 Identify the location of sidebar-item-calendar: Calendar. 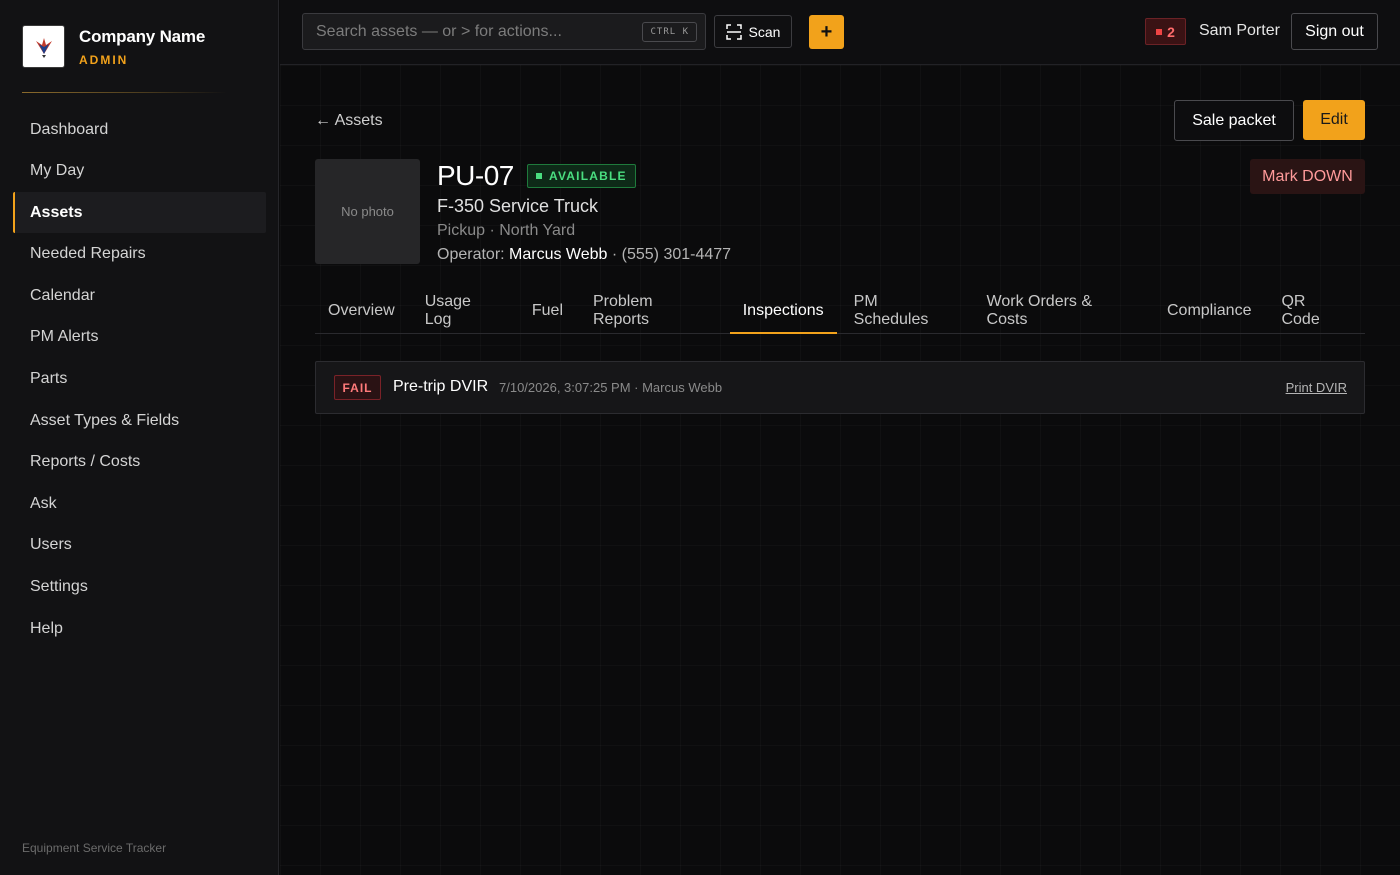
(139, 295).